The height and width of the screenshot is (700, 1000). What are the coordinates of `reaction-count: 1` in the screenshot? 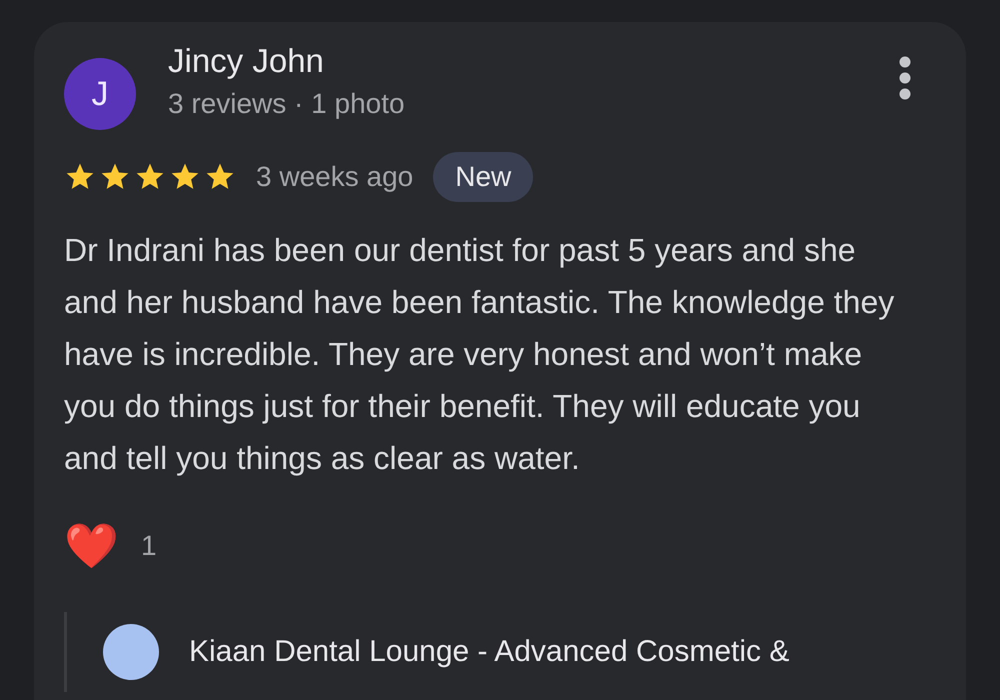 It's located at (149, 546).